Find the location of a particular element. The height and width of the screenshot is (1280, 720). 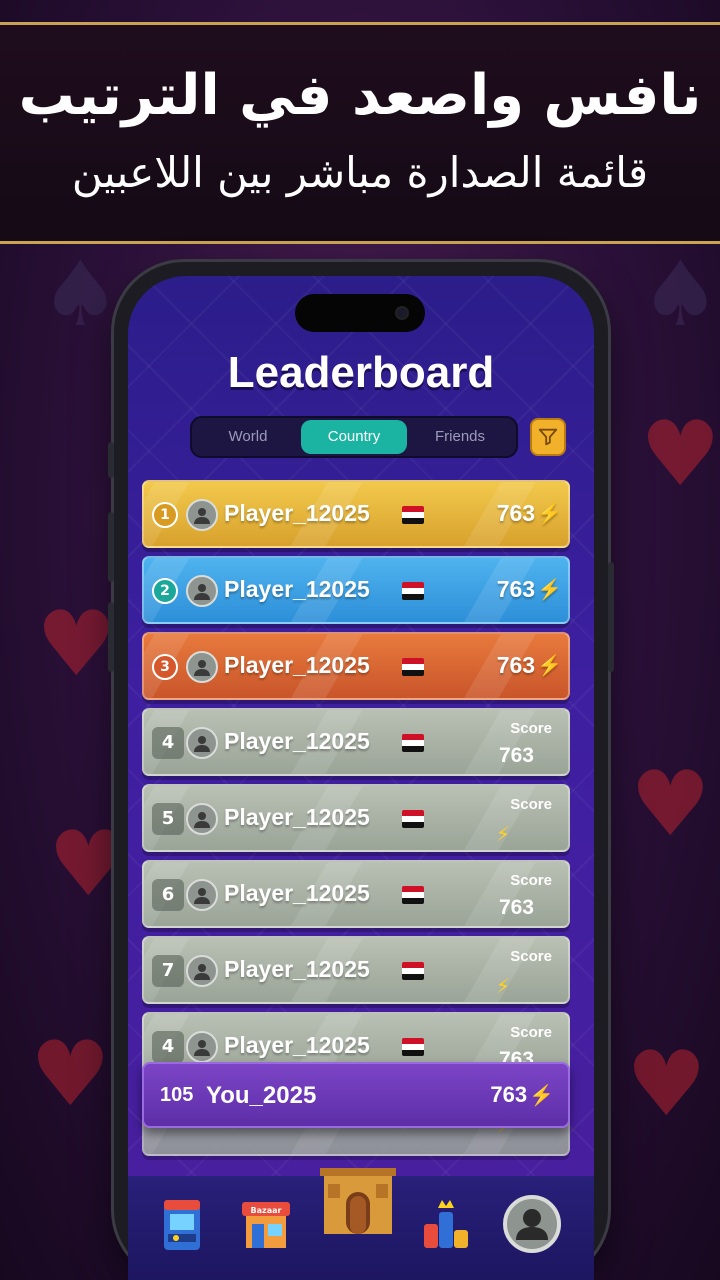

my-rank-row: 105 You_2025 763 ⚡ is located at coordinates (356, 1095).